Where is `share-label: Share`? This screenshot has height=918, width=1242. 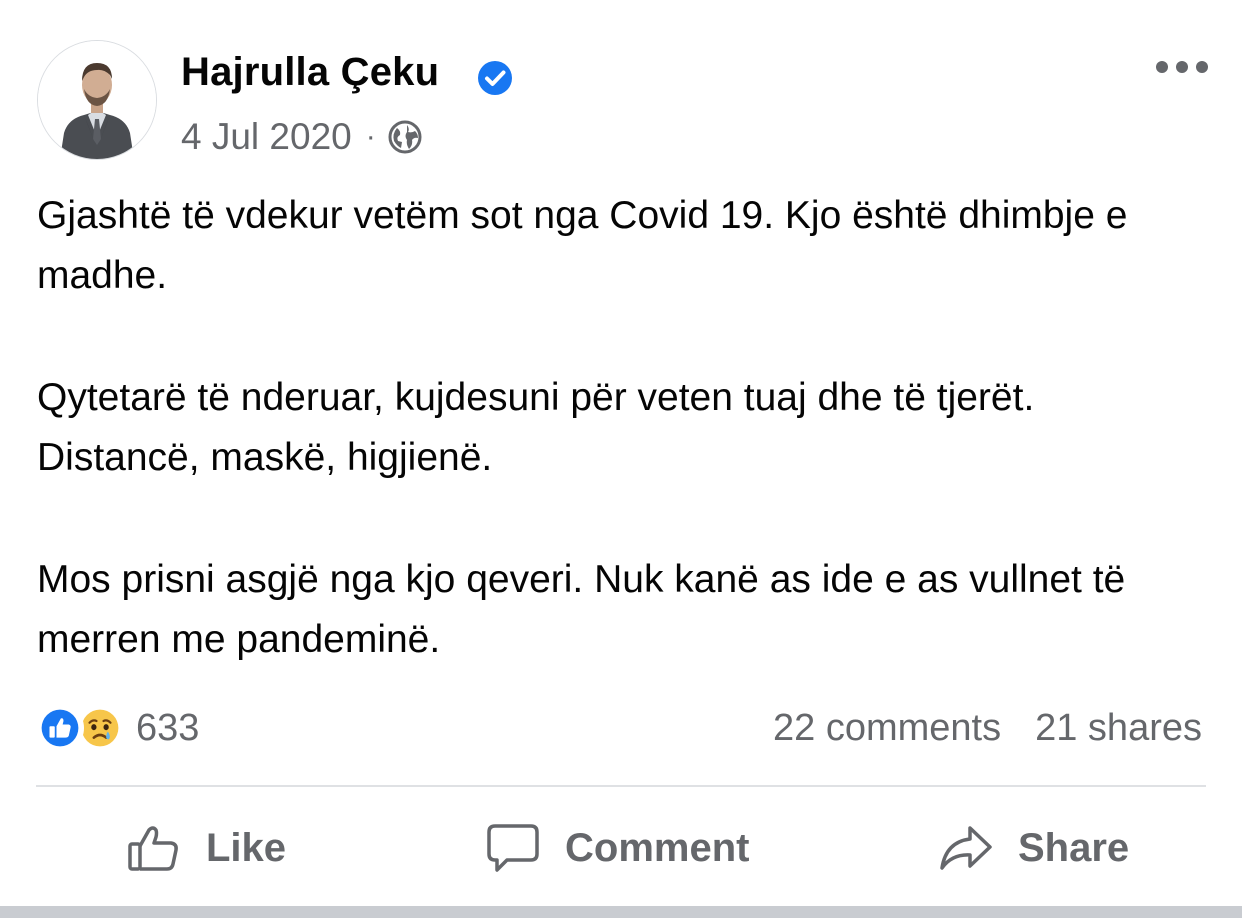
share-label: Share is located at coordinates (1074, 847).